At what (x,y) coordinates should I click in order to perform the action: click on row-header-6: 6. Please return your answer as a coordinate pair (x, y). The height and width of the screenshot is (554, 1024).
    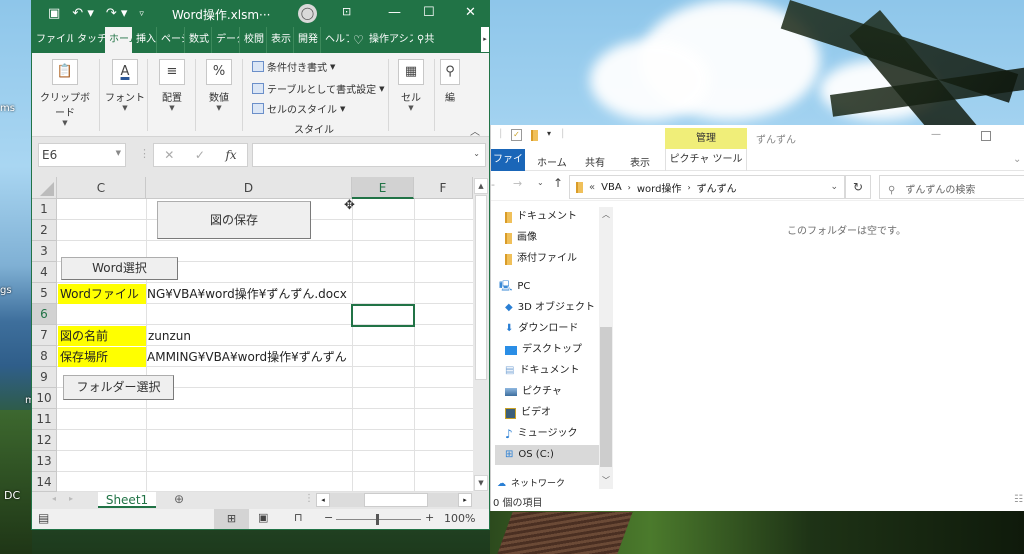
    Looking at the image, I should click on (44, 314).